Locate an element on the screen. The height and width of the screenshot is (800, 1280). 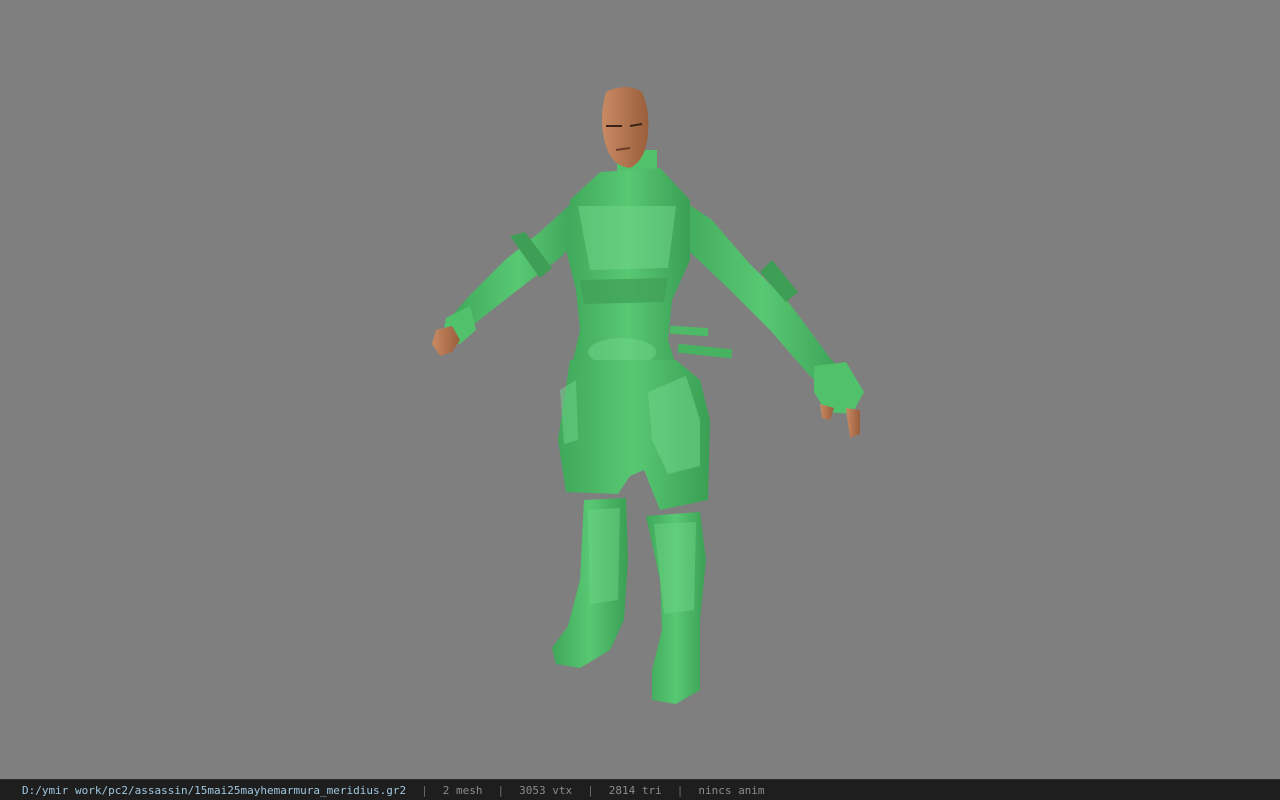
left-arm is located at coordinates (513, 272).